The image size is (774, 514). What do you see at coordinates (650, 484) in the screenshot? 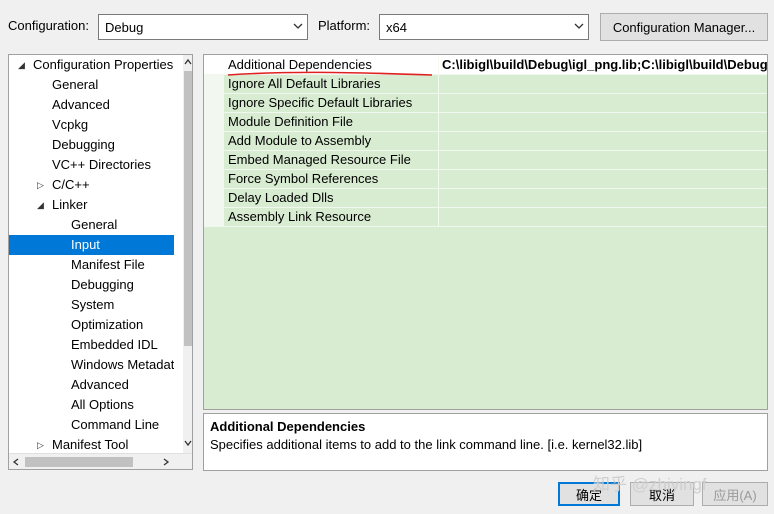
I see `watermark-text: 知乎 @zhiyingf` at bounding box center [650, 484].